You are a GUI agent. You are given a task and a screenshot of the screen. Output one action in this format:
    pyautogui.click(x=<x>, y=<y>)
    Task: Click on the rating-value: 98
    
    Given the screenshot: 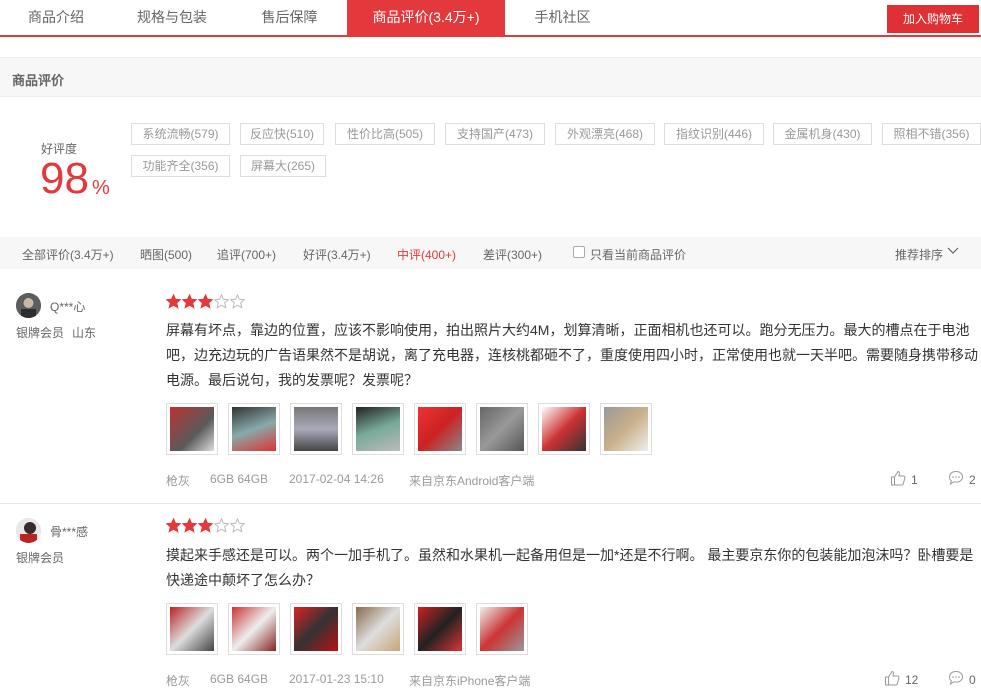 What is the action you would take?
    pyautogui.click(x=64, y=178)
    